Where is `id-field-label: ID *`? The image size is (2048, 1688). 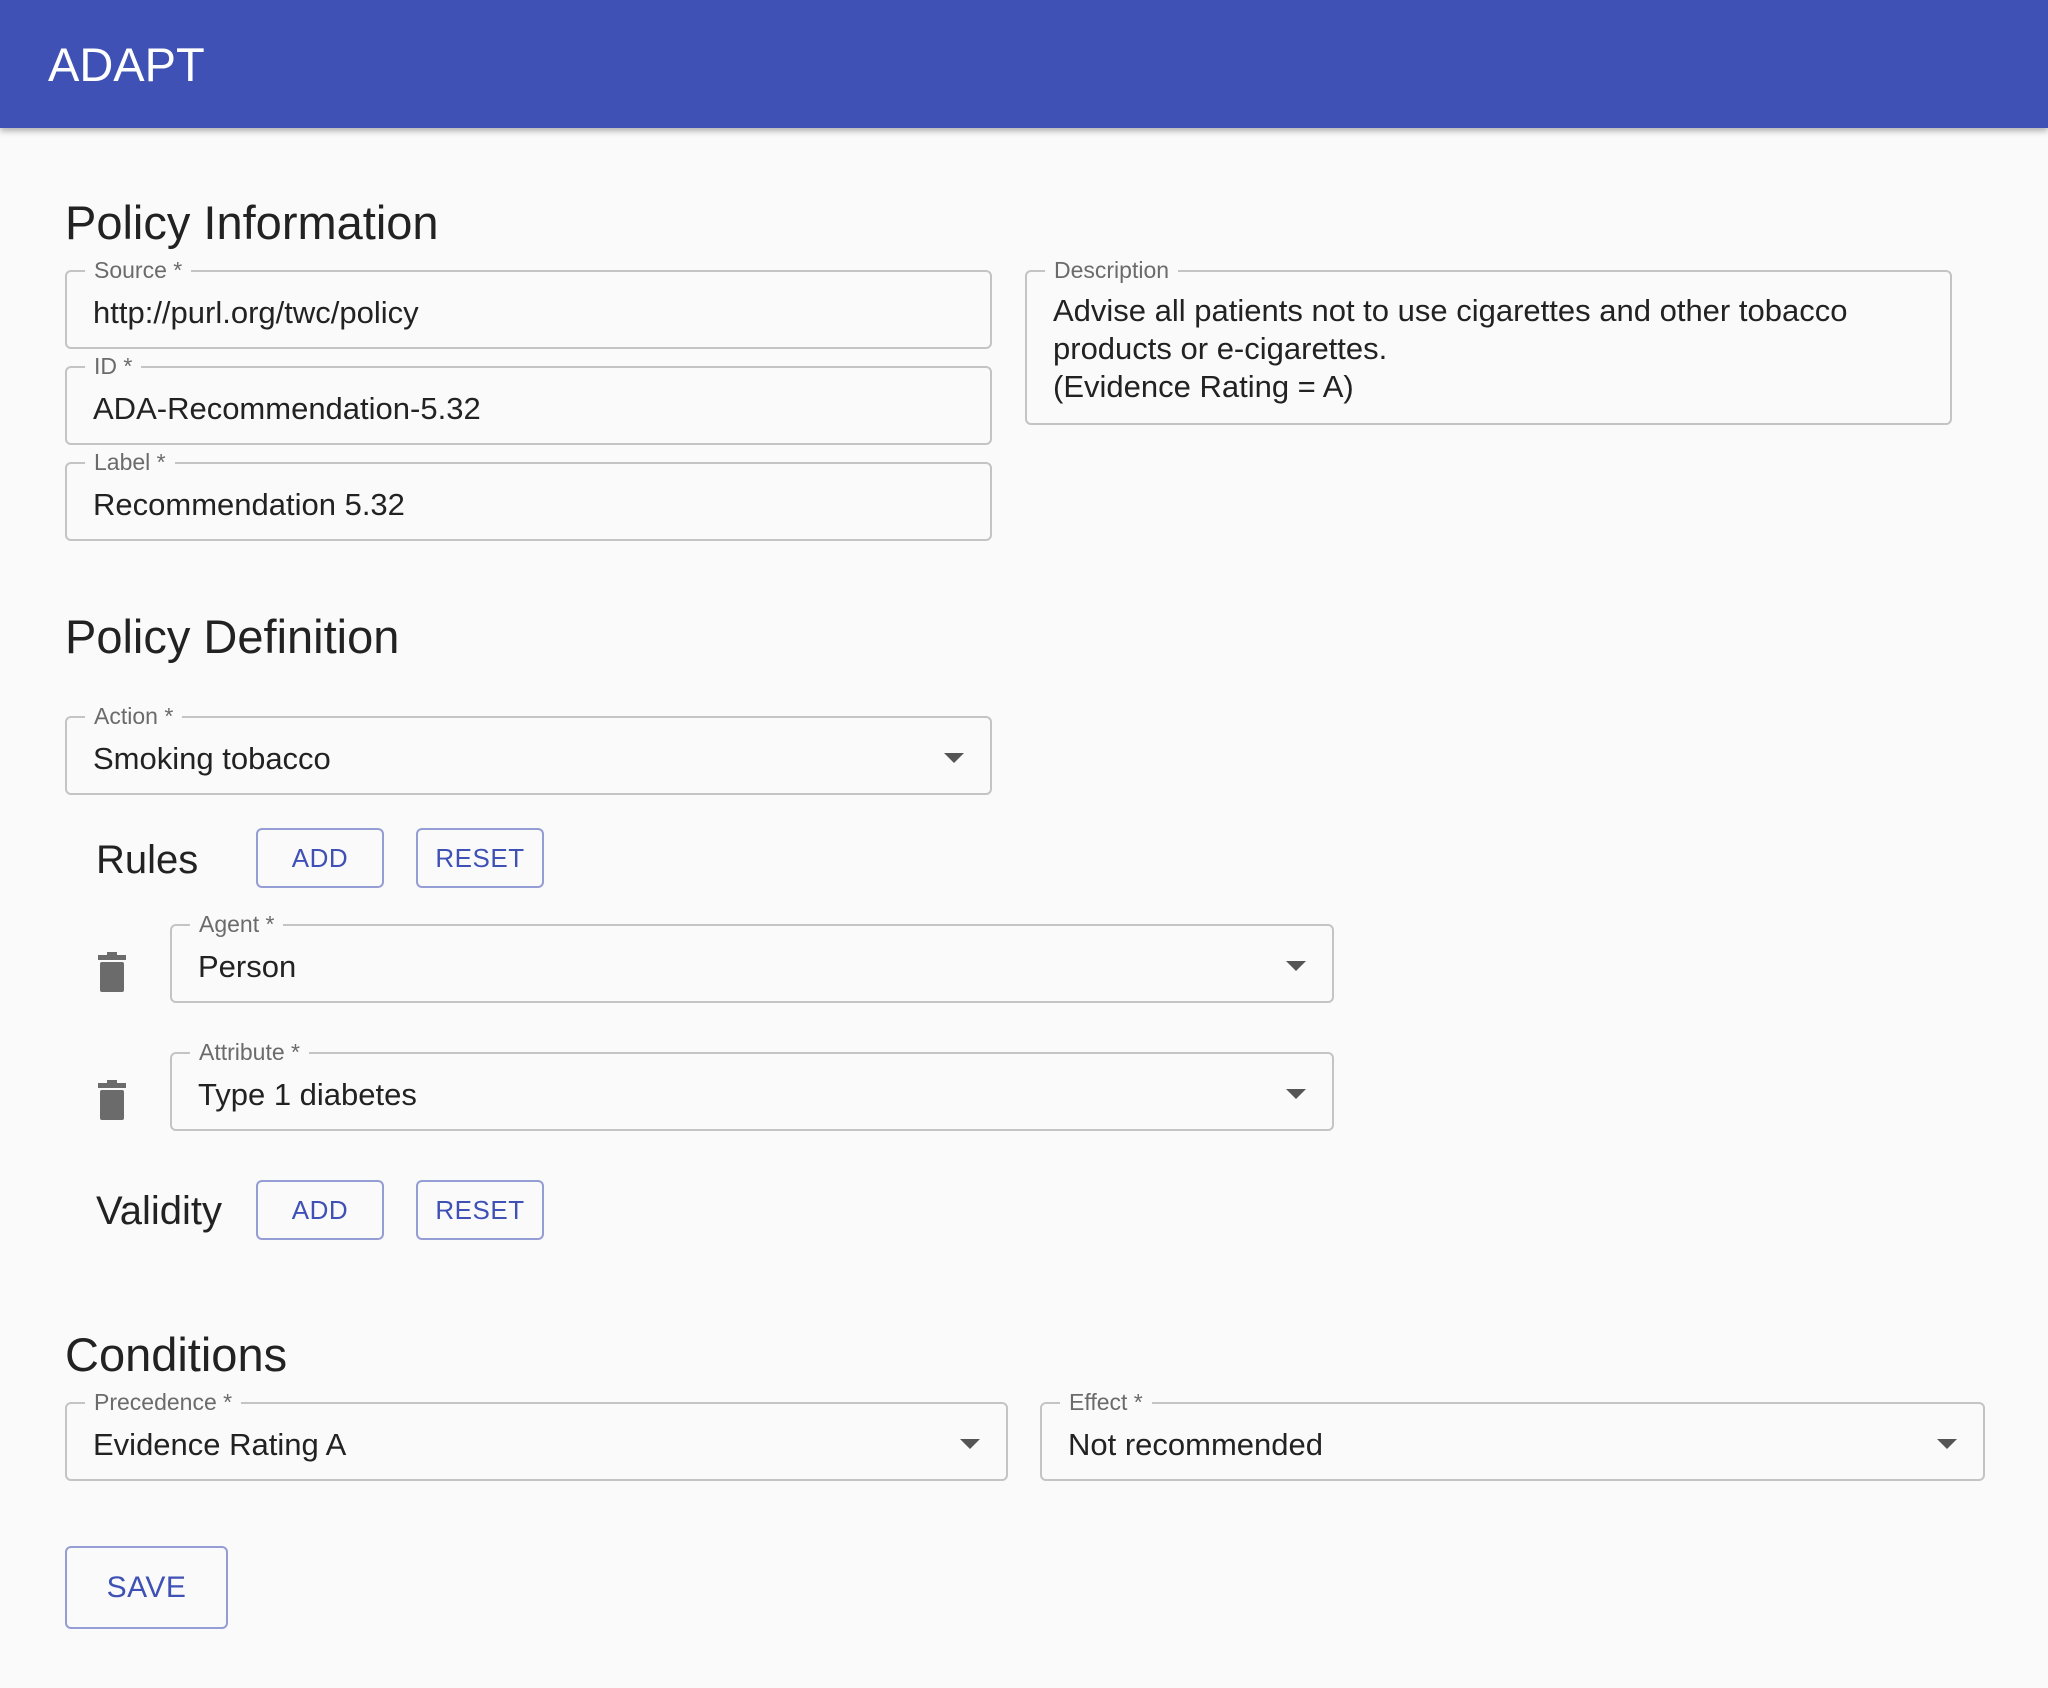 id-field-label: ID * is located at coordinates (113, 366).